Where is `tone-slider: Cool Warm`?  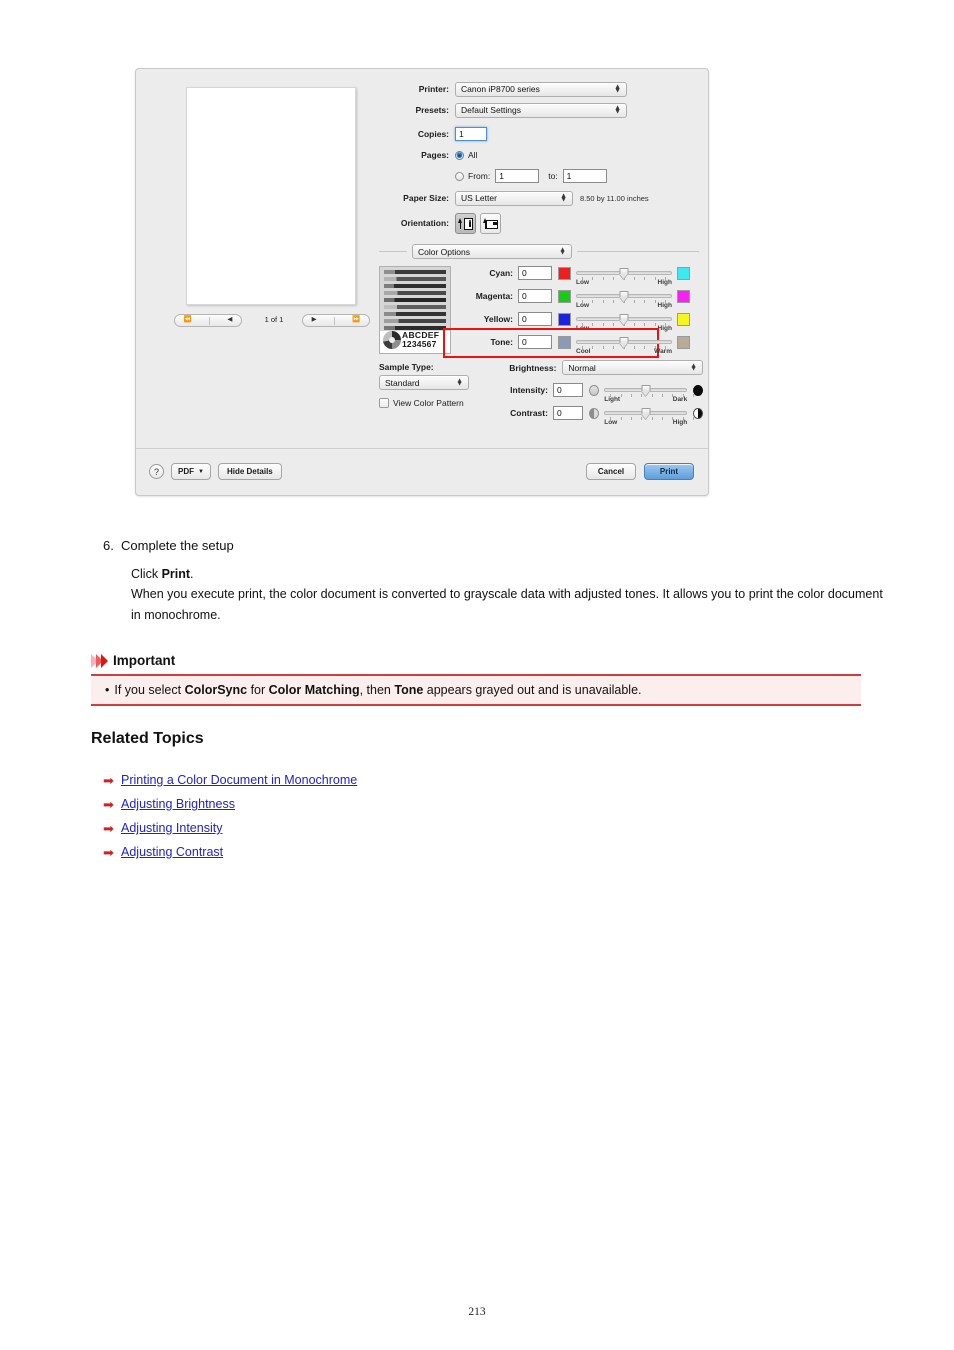
tone-slider: Cool Warm is located at coordinates (624, 345).